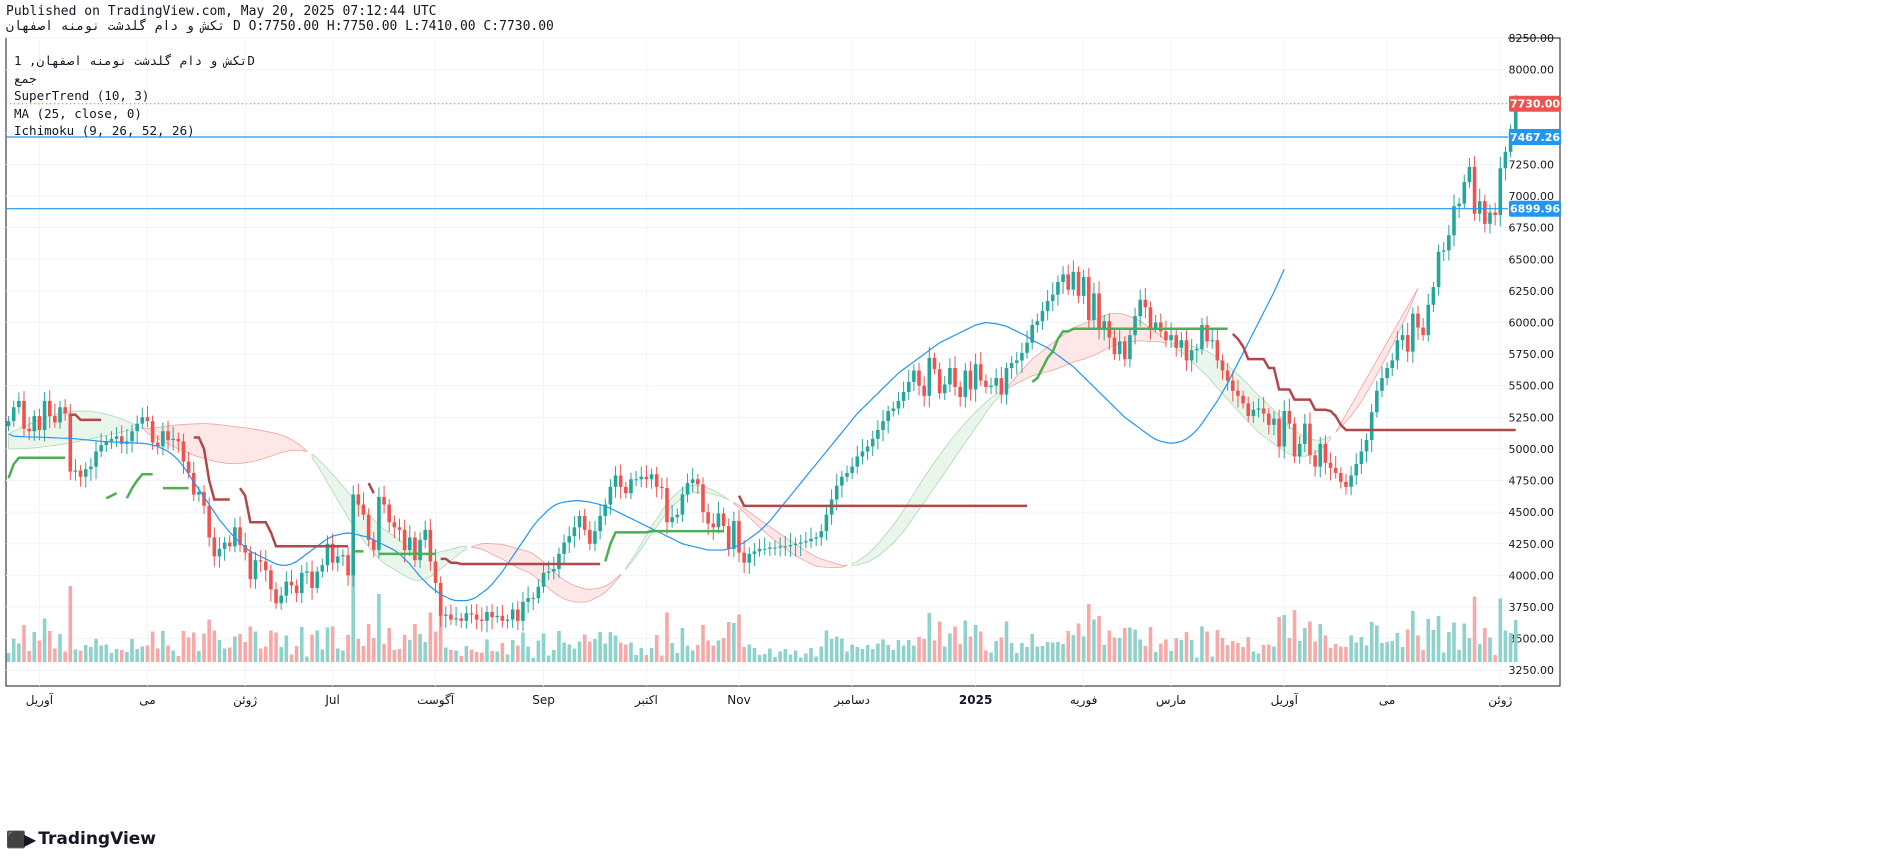 The height and width of the screenshot is (858, 1878). I want to click on price-tick-label: 4000.00, so click(1532, 575).